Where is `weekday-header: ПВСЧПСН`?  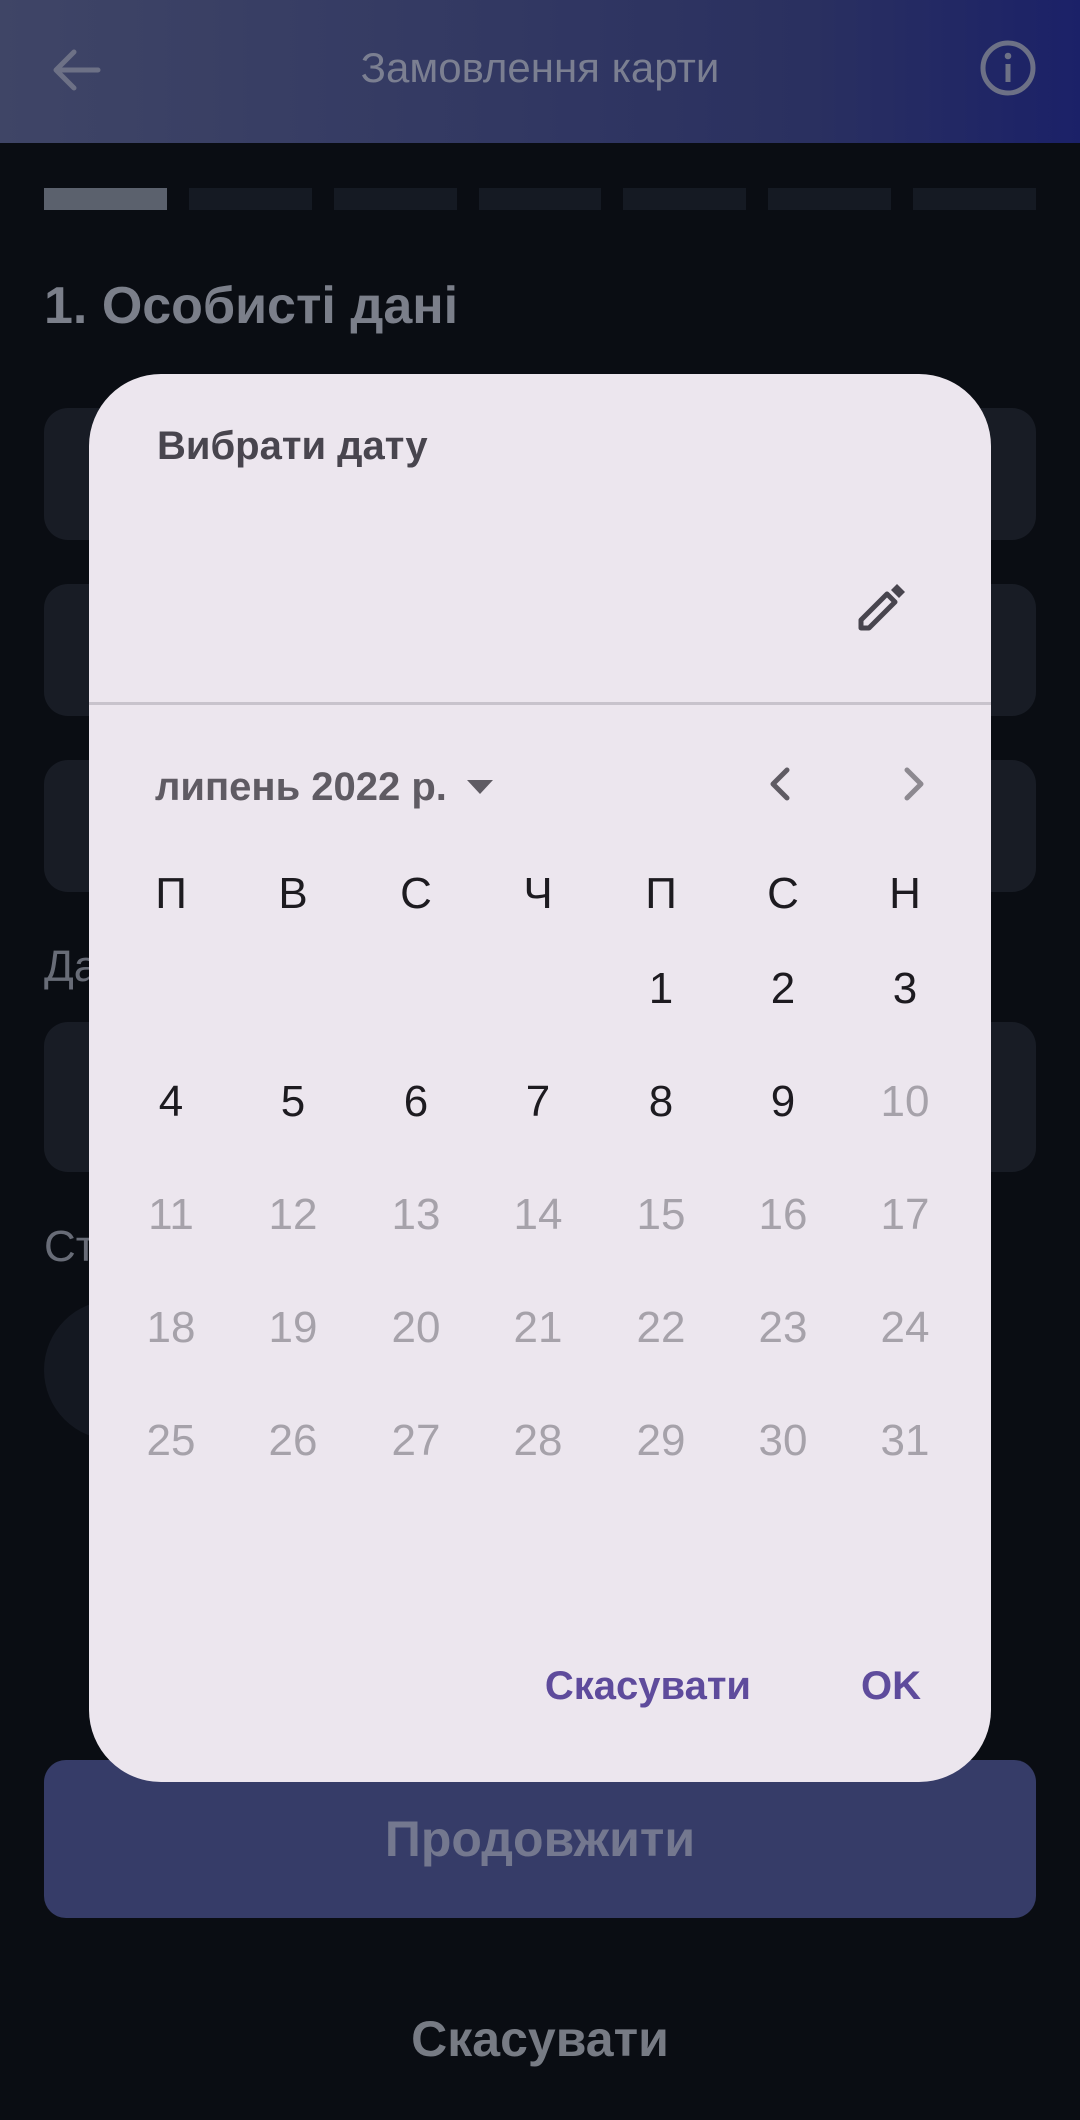
weekday-header: ПВСЧПСН is located at coordinates (540, 899).